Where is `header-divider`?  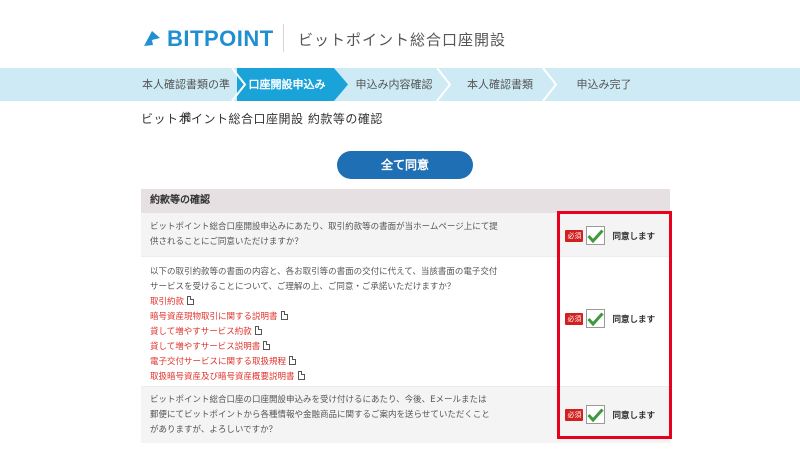 header-divider is located at coordinates (283, 38).